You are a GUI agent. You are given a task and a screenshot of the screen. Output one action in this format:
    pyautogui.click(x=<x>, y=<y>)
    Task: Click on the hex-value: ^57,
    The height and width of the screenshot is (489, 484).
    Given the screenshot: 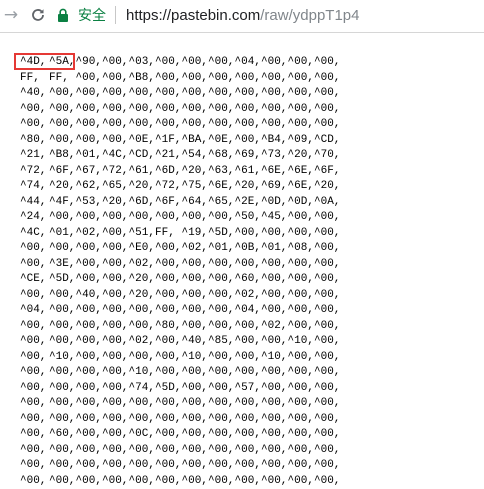 What is the action you would take?
    pyautogui.click(x=248, y=389)
    